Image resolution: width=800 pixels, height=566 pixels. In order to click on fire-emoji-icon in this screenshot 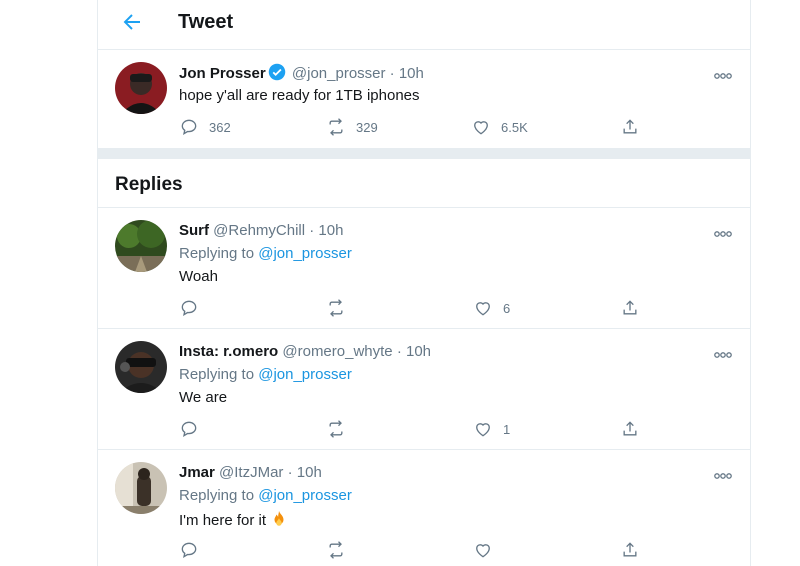, I will do `click(279, 521)`.